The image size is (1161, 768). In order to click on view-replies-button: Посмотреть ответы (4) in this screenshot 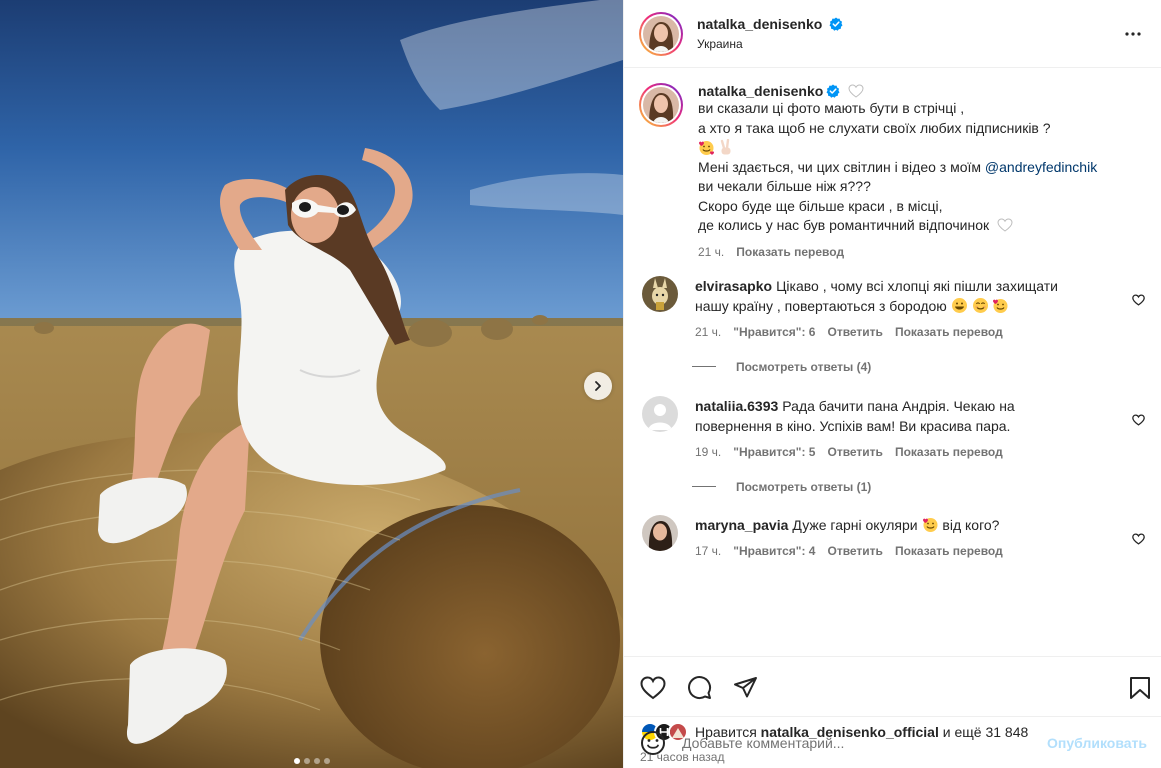, I will do `click(918, 367)`.